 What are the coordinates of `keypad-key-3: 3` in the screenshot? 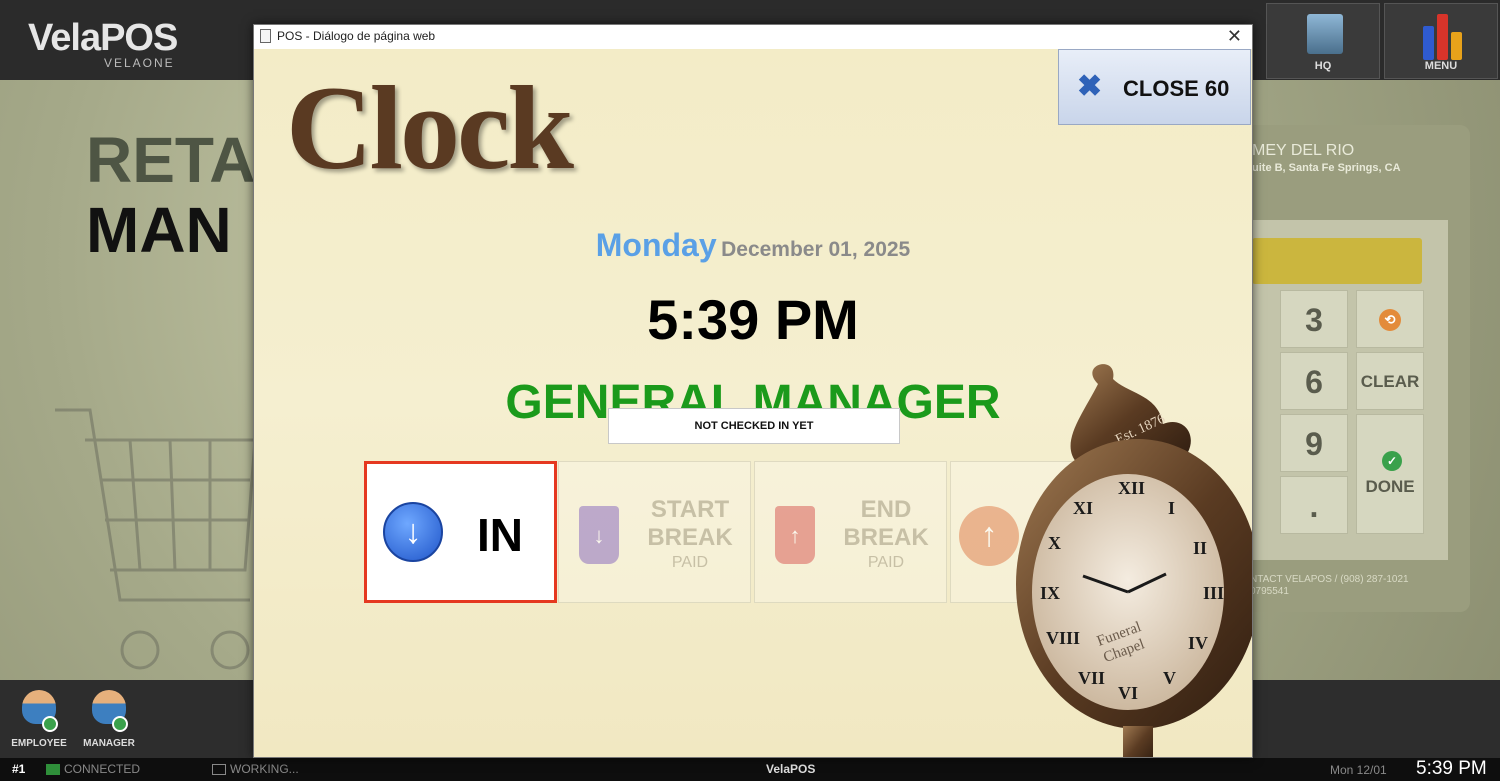 It's located at (1314, 319).